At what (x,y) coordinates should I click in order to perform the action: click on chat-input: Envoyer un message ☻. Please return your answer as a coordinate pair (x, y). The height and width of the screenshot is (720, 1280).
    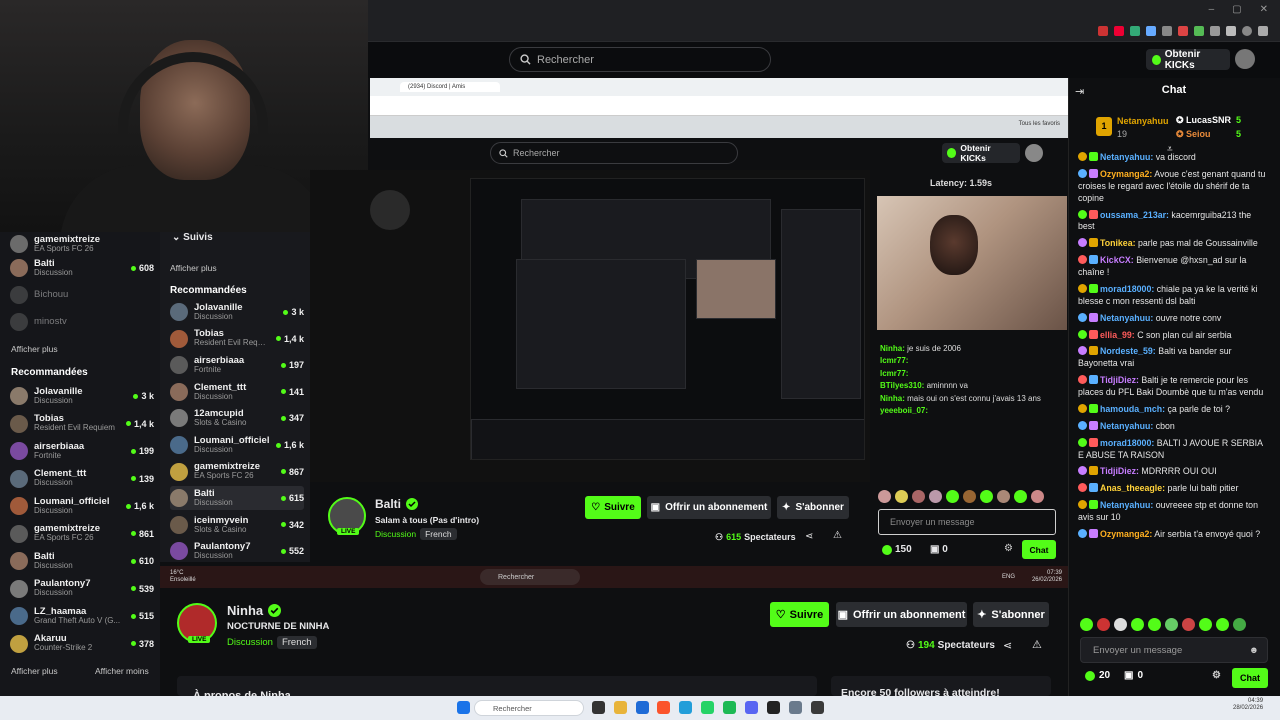
    Looking at the image, I should click on (1174, 650).